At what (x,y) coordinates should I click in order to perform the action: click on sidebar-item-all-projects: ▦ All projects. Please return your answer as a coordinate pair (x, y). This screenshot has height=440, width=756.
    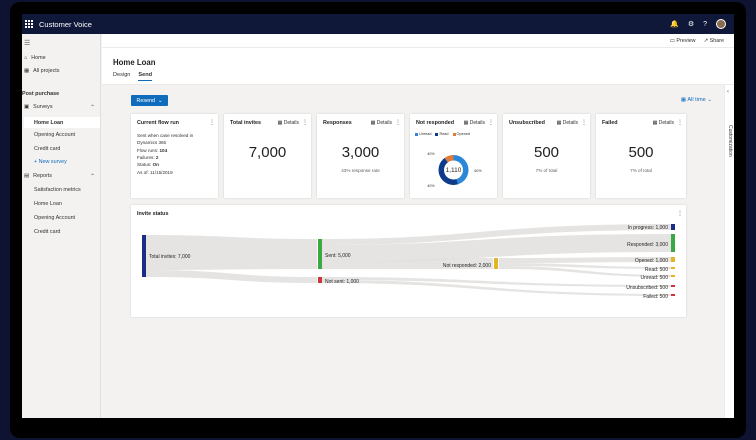
    Looking at the image, I should click on (41, 71).